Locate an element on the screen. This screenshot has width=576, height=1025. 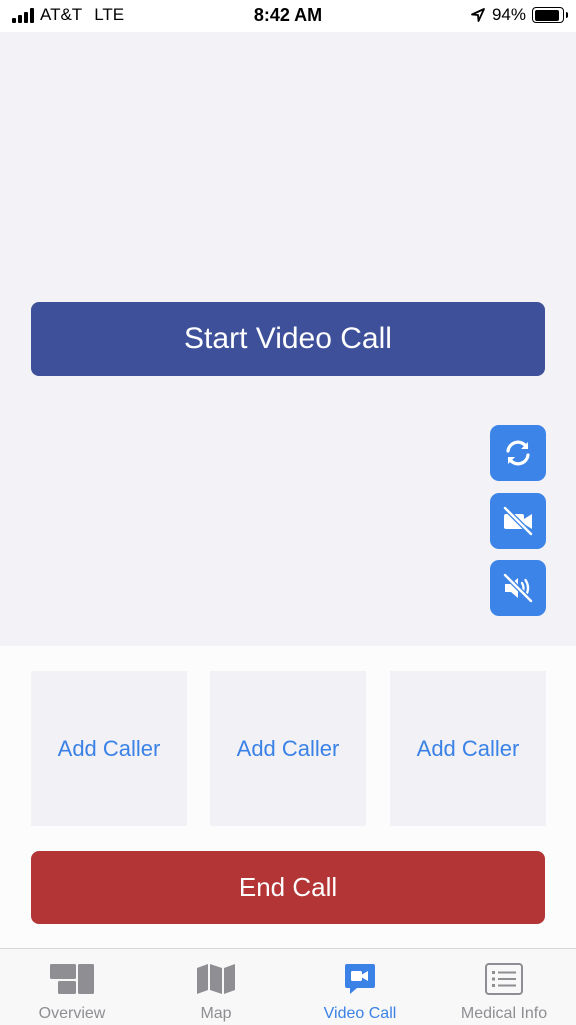
tab-overview-label: Overview is located at coordinates (72, 1013).